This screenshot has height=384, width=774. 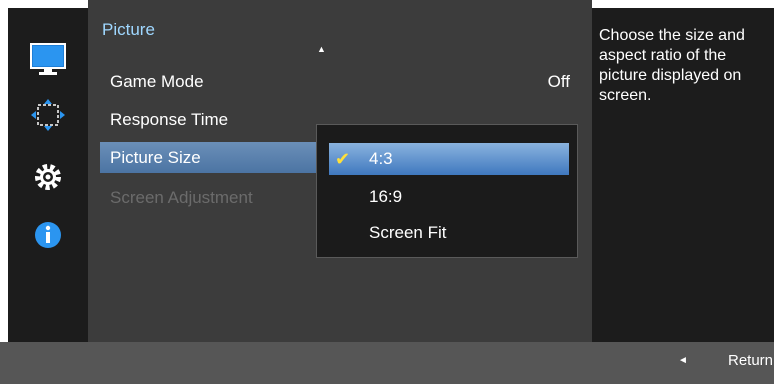 I want to click on option-label: 4:3, so click(x=381, y=158).